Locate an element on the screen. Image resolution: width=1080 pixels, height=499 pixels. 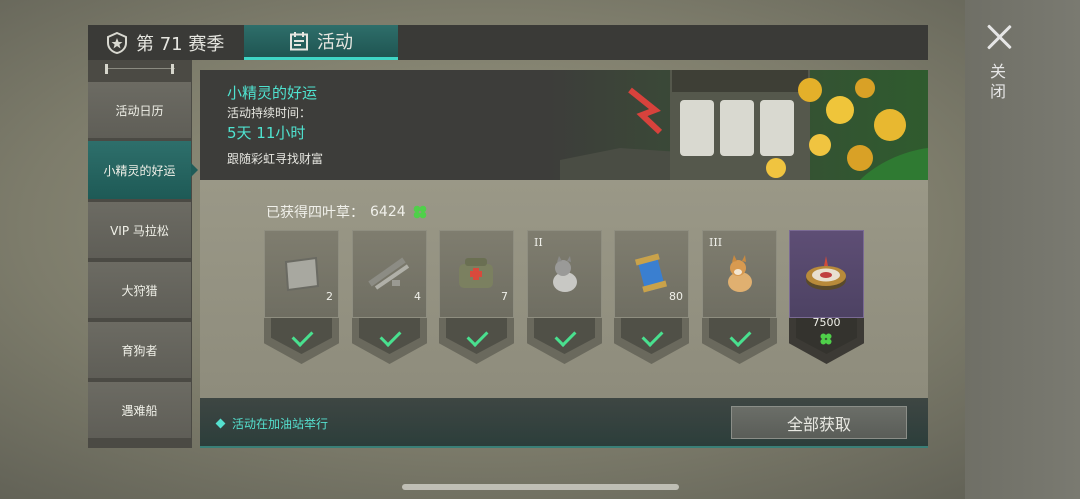
clover-counter: 已获得四叶草： 6424 is located at coordinates (347, 212).